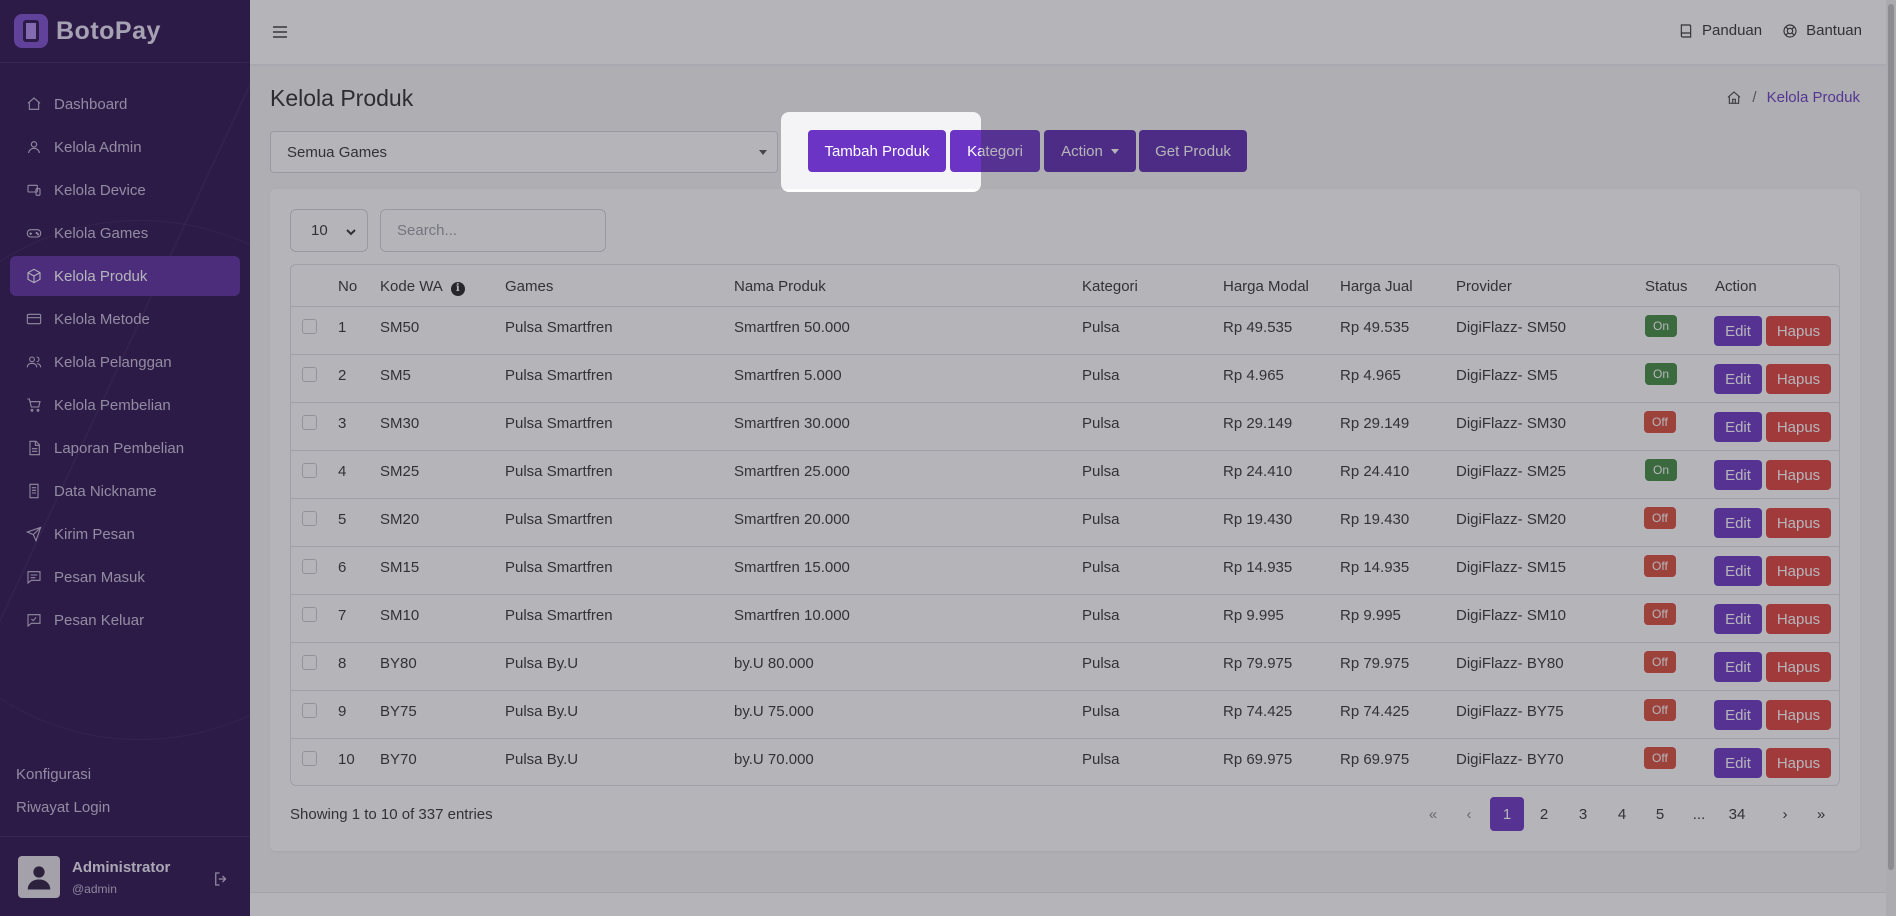 The width and height of the screenshot is (1896, 916). I want to click on hamburger-menu-icon, so click(280, 34).